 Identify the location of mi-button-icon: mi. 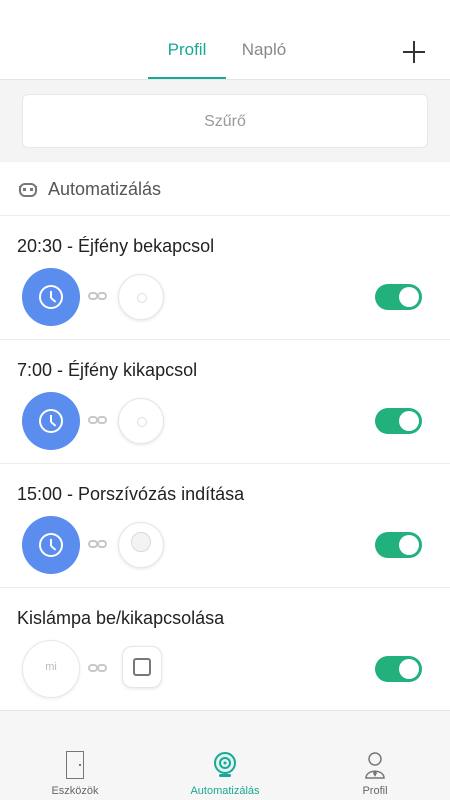
(51, 669).